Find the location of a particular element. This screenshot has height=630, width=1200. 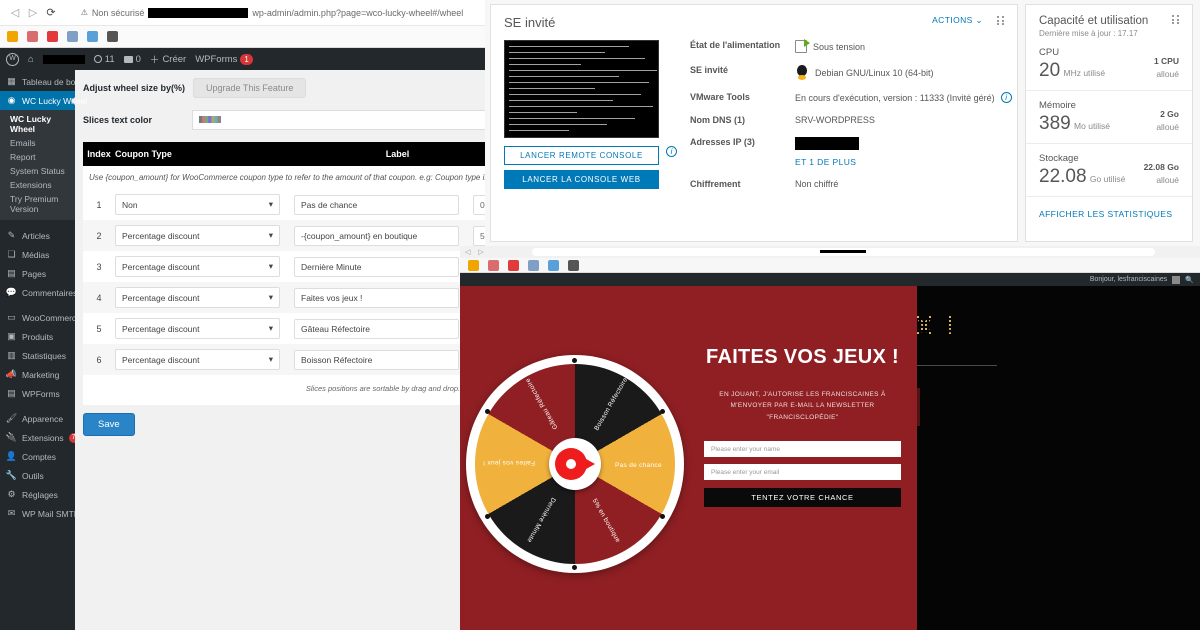

updates-indicator: 11 is located at coordinates (104, 59).